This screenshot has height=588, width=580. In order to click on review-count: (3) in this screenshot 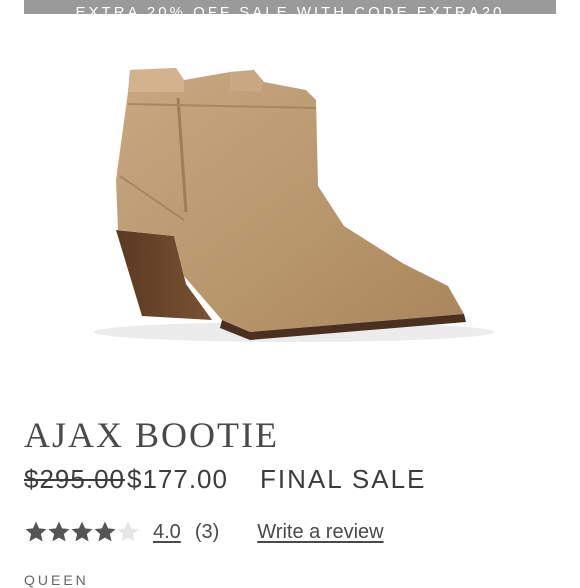, I will do `click(207, 531)`.